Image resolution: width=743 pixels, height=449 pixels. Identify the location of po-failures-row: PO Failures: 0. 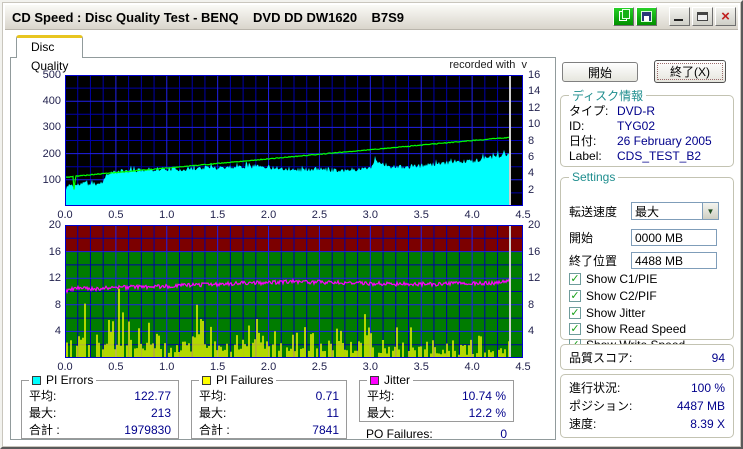
(436, 434).